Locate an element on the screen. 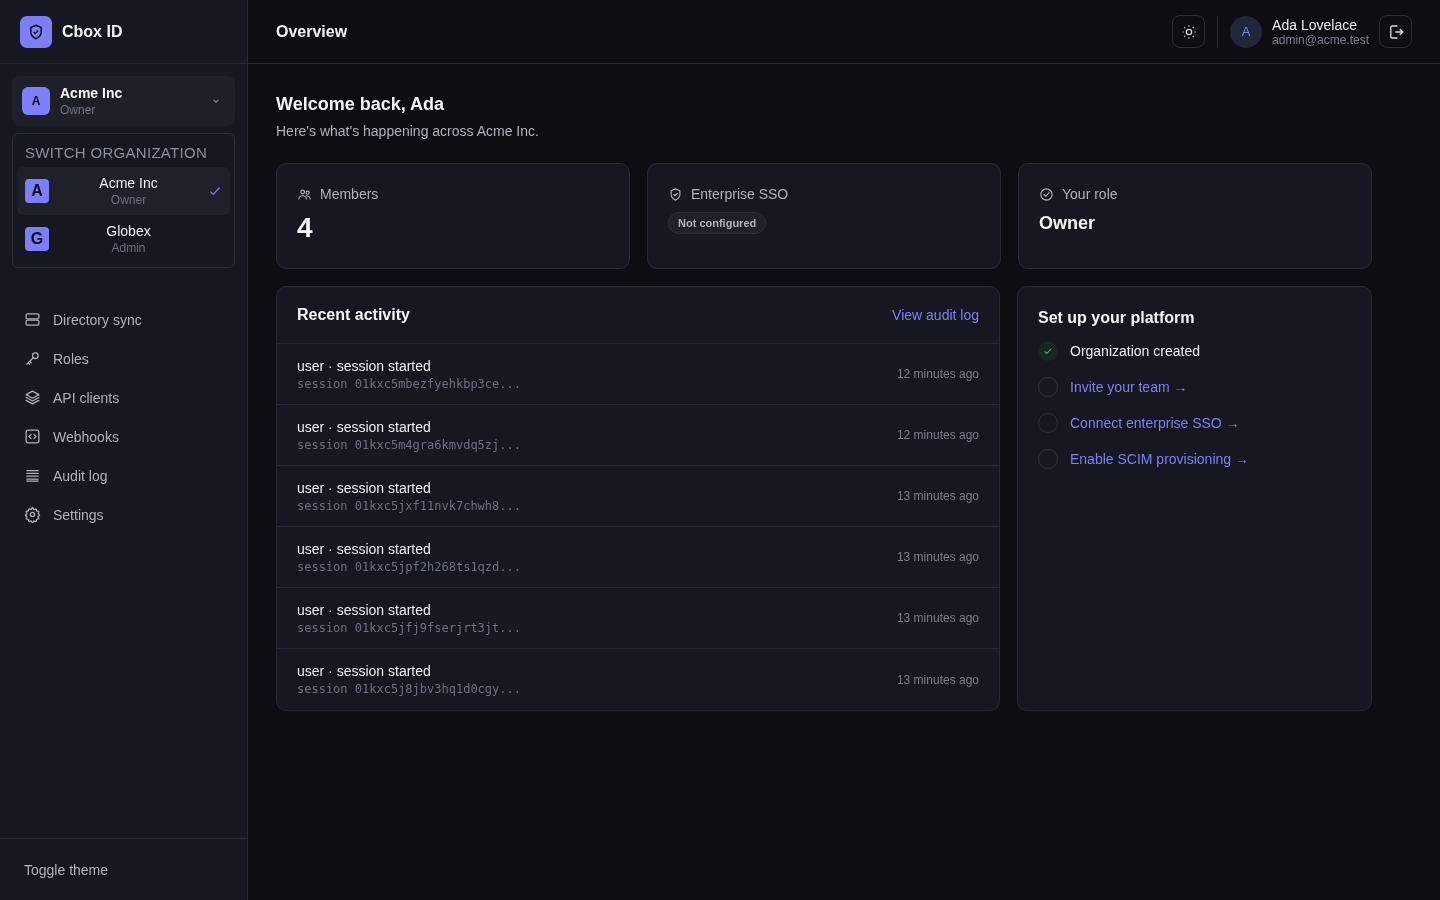 The height and width of the screenshot is (900, 1440). sign-out-button is located at coordinates (1395, 31).